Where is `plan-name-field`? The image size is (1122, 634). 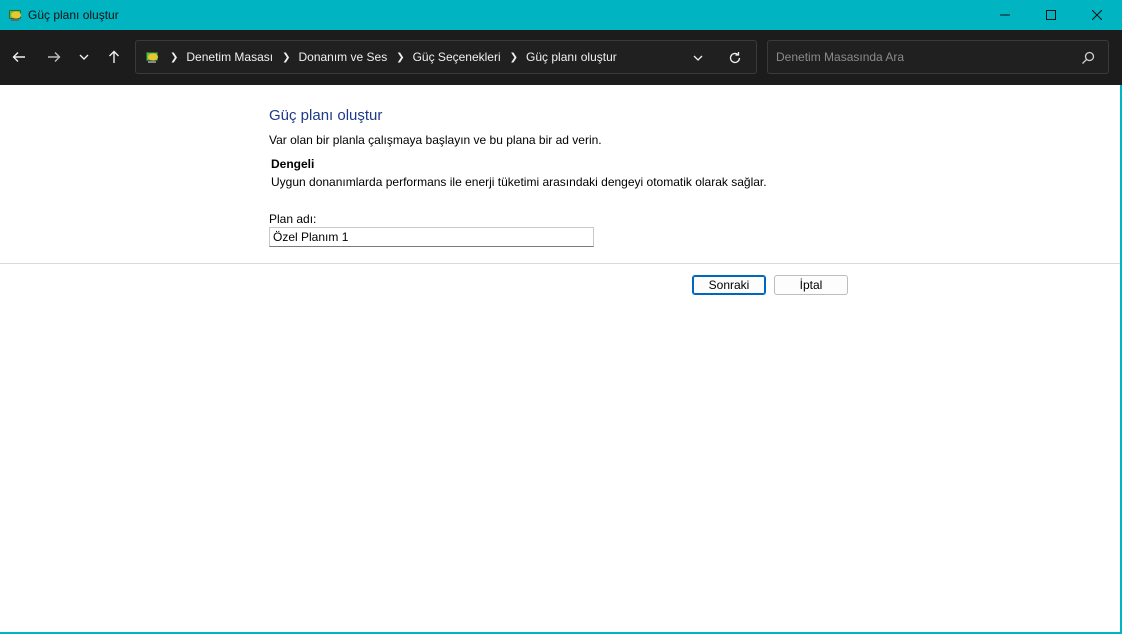 plan-name-field is located at coordinates (431, 237).